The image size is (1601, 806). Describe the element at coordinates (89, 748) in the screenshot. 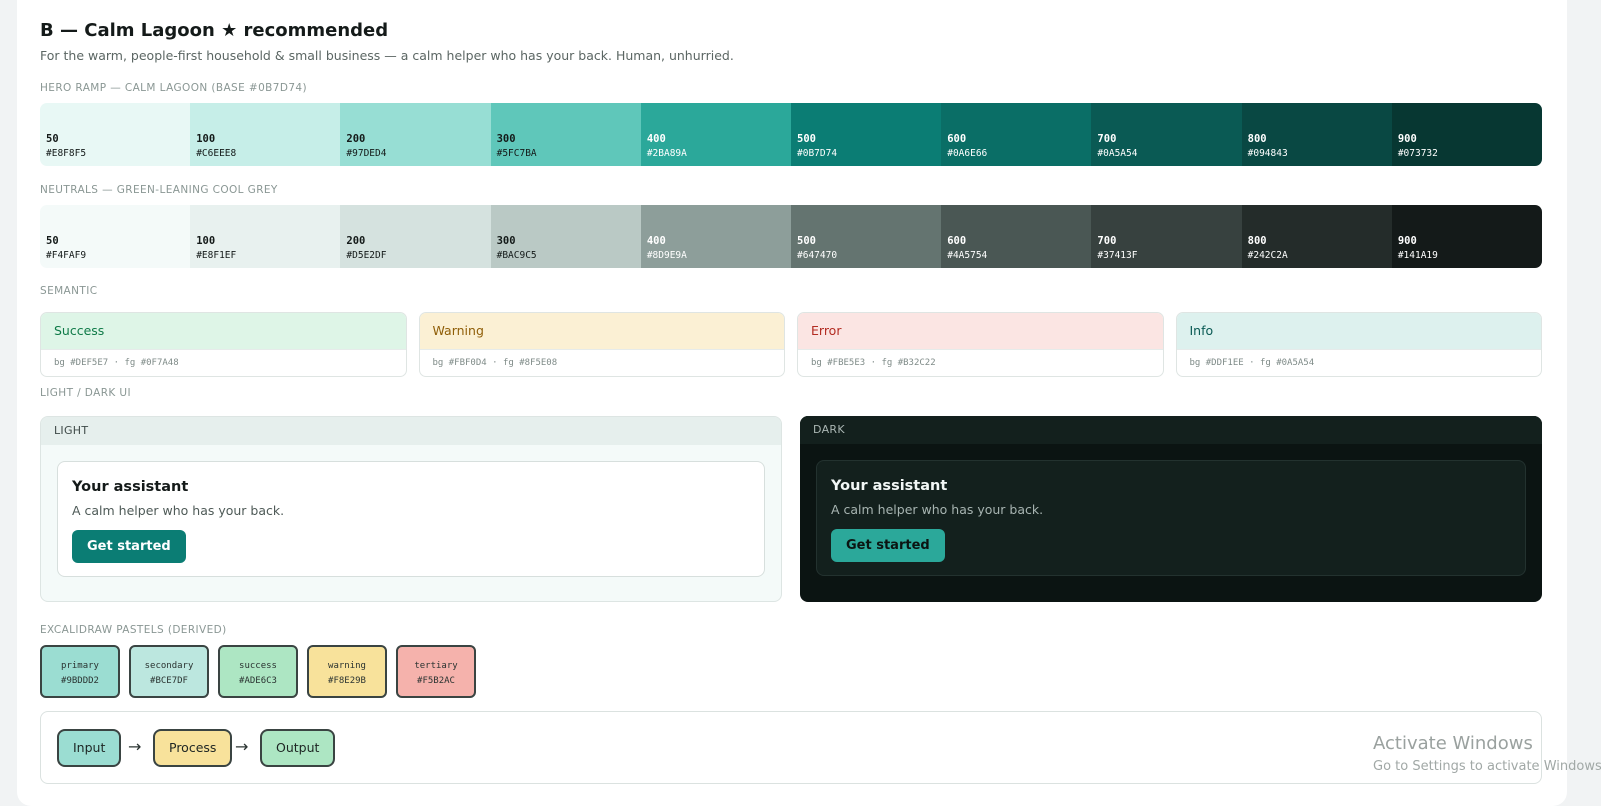

I see `flow-node-input: Input` at that location.